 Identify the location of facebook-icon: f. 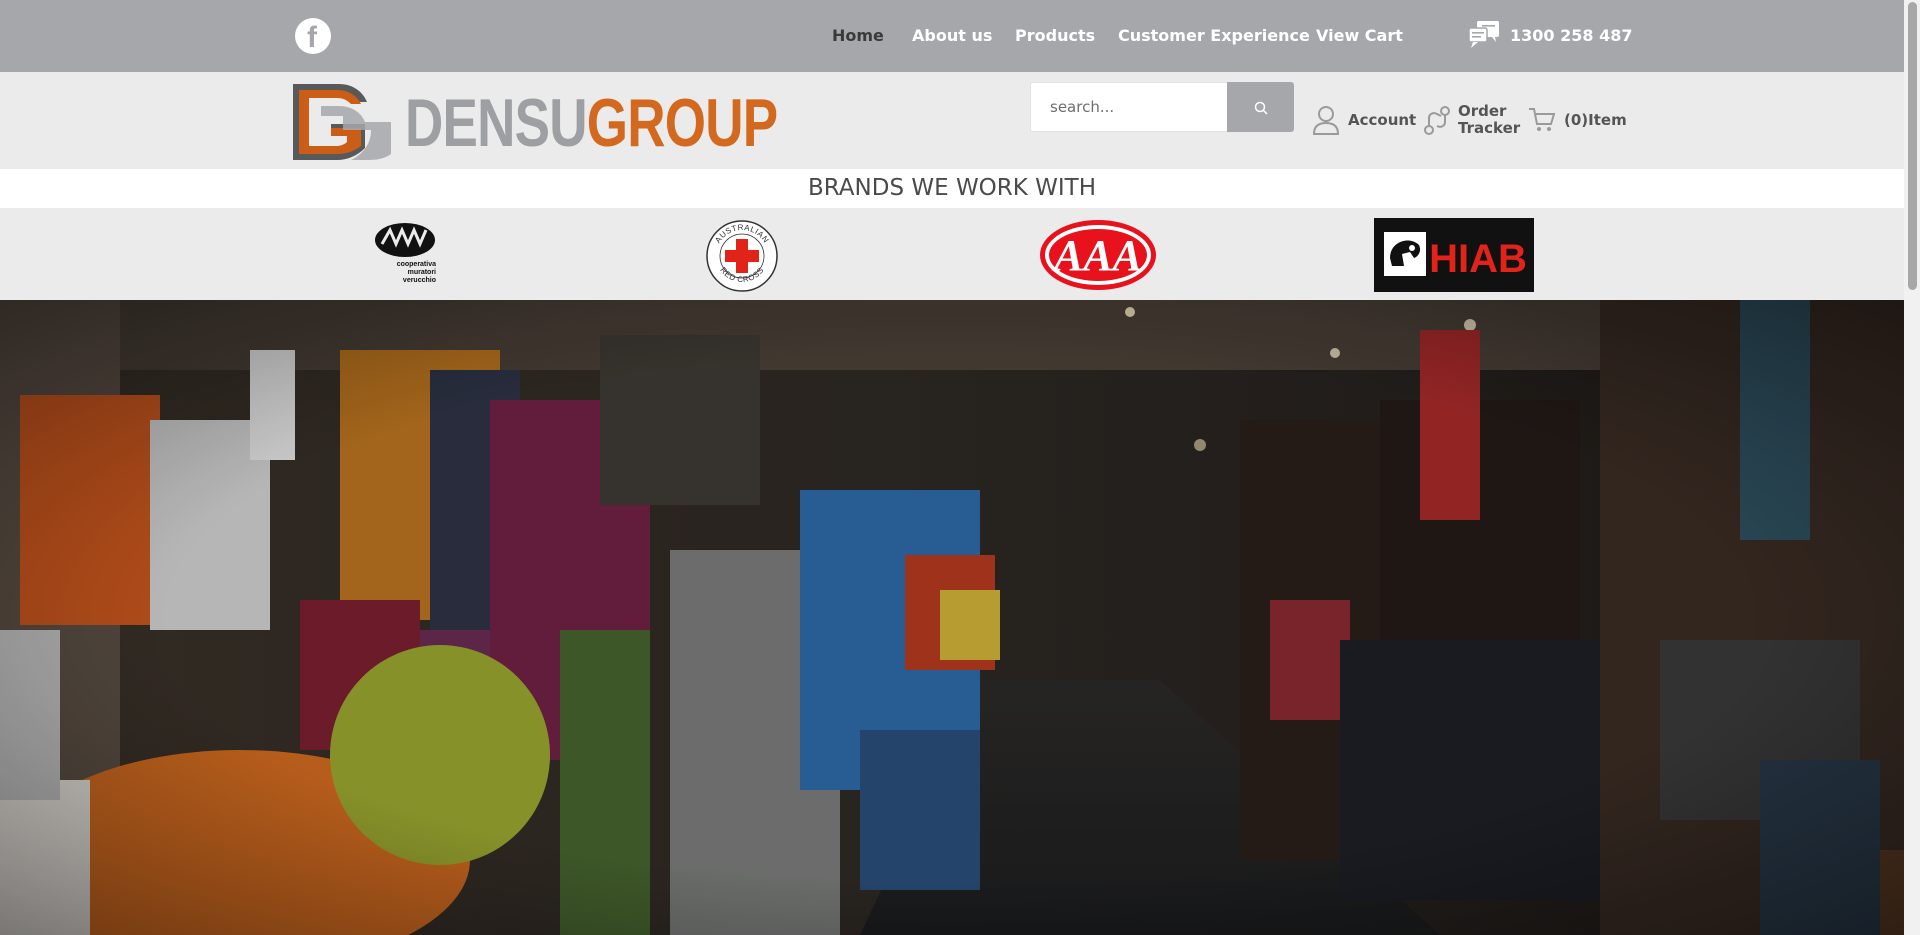
(313, 36).